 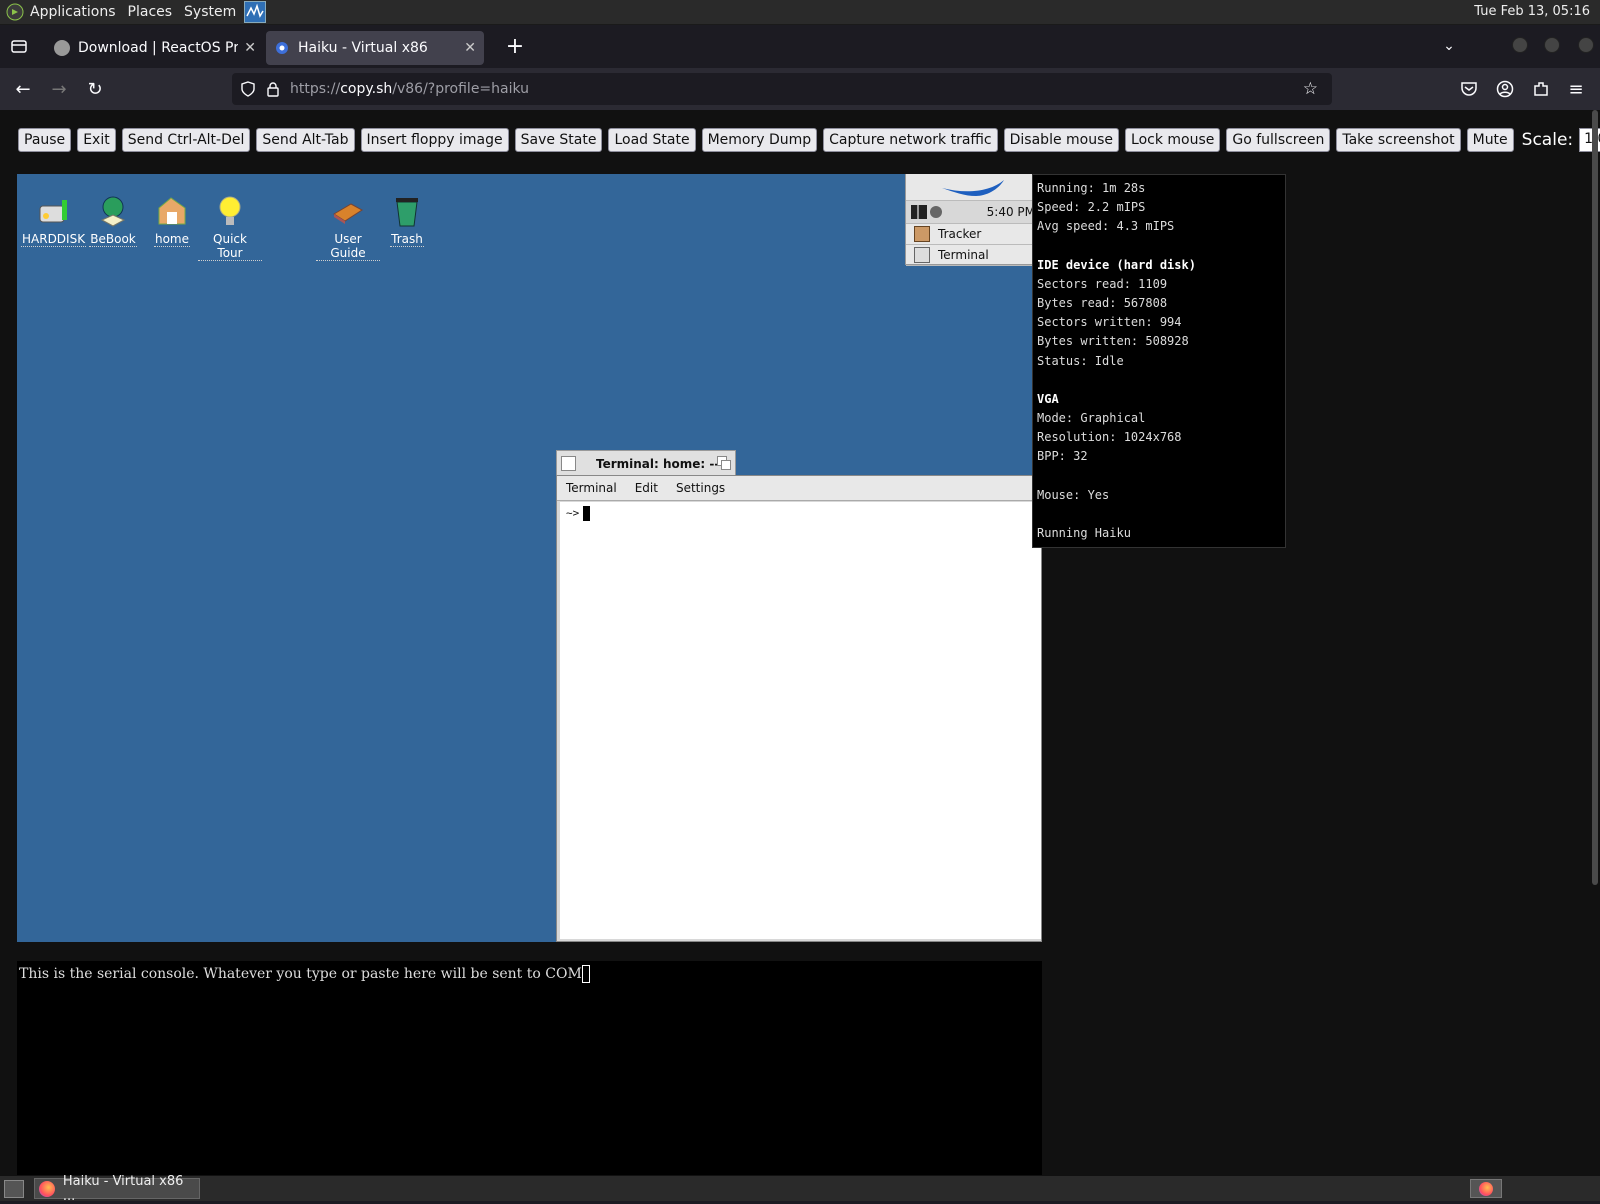 What do you see at coordinates (255, 12) in the screenshot?
I see `system-monitor-icon` at bounding box center [255, 12].